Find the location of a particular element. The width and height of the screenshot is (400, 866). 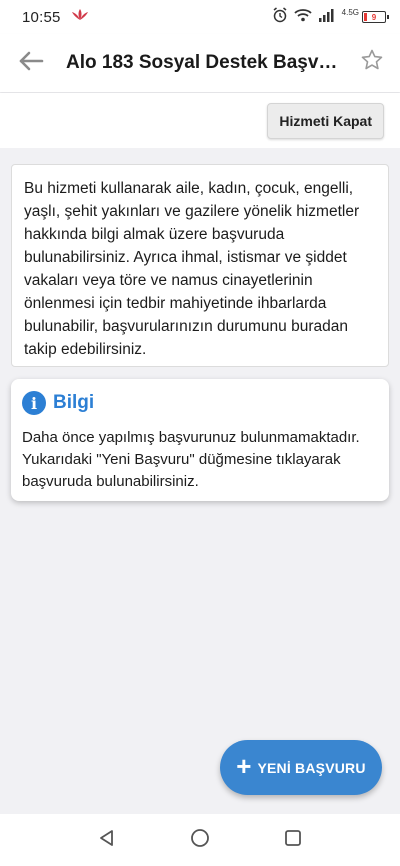

status-time: 10:55 is located at coordinates (41, 17).